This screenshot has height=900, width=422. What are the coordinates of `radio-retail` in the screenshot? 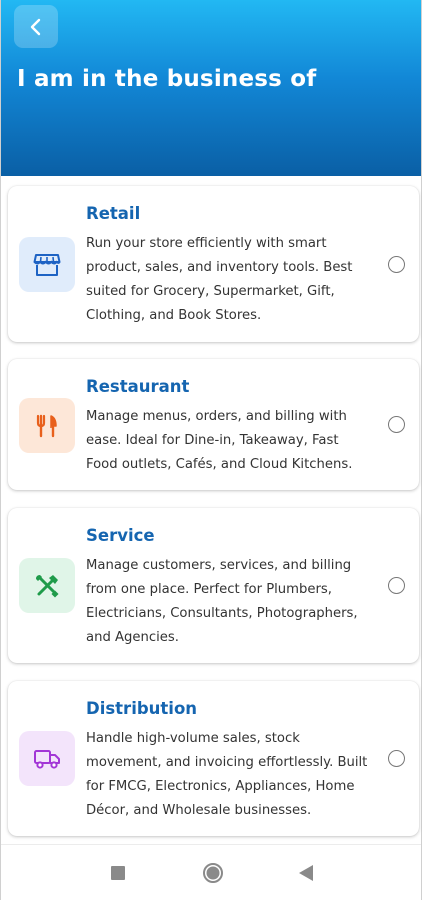 It's located at (396, 264).